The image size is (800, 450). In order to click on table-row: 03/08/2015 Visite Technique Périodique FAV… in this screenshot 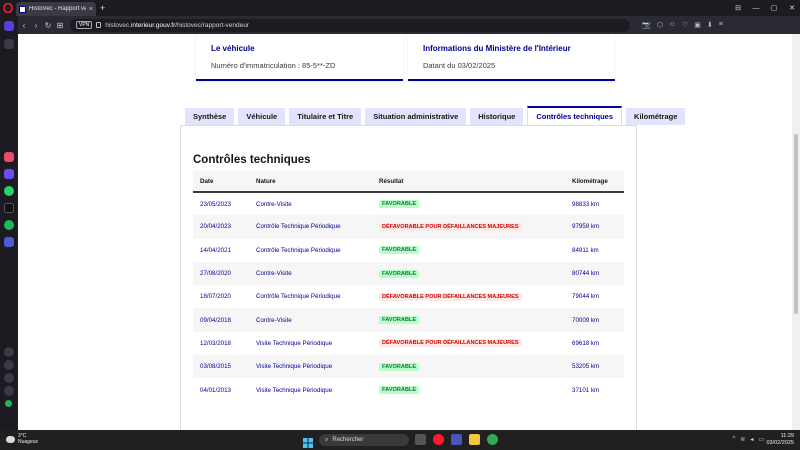, I will do `click(408, 367)`.